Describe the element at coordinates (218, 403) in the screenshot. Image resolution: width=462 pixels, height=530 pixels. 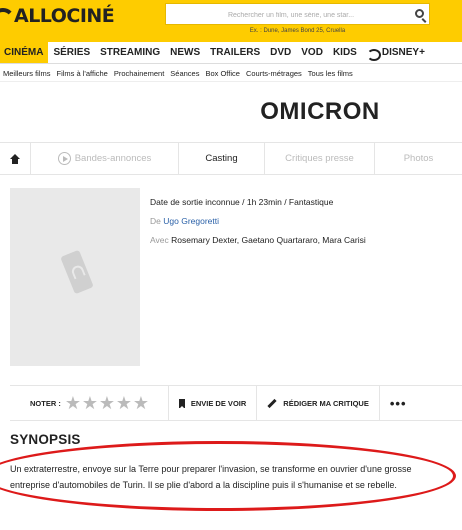
I see `wishlist-label: ENVIE DE VOIR` at that location.